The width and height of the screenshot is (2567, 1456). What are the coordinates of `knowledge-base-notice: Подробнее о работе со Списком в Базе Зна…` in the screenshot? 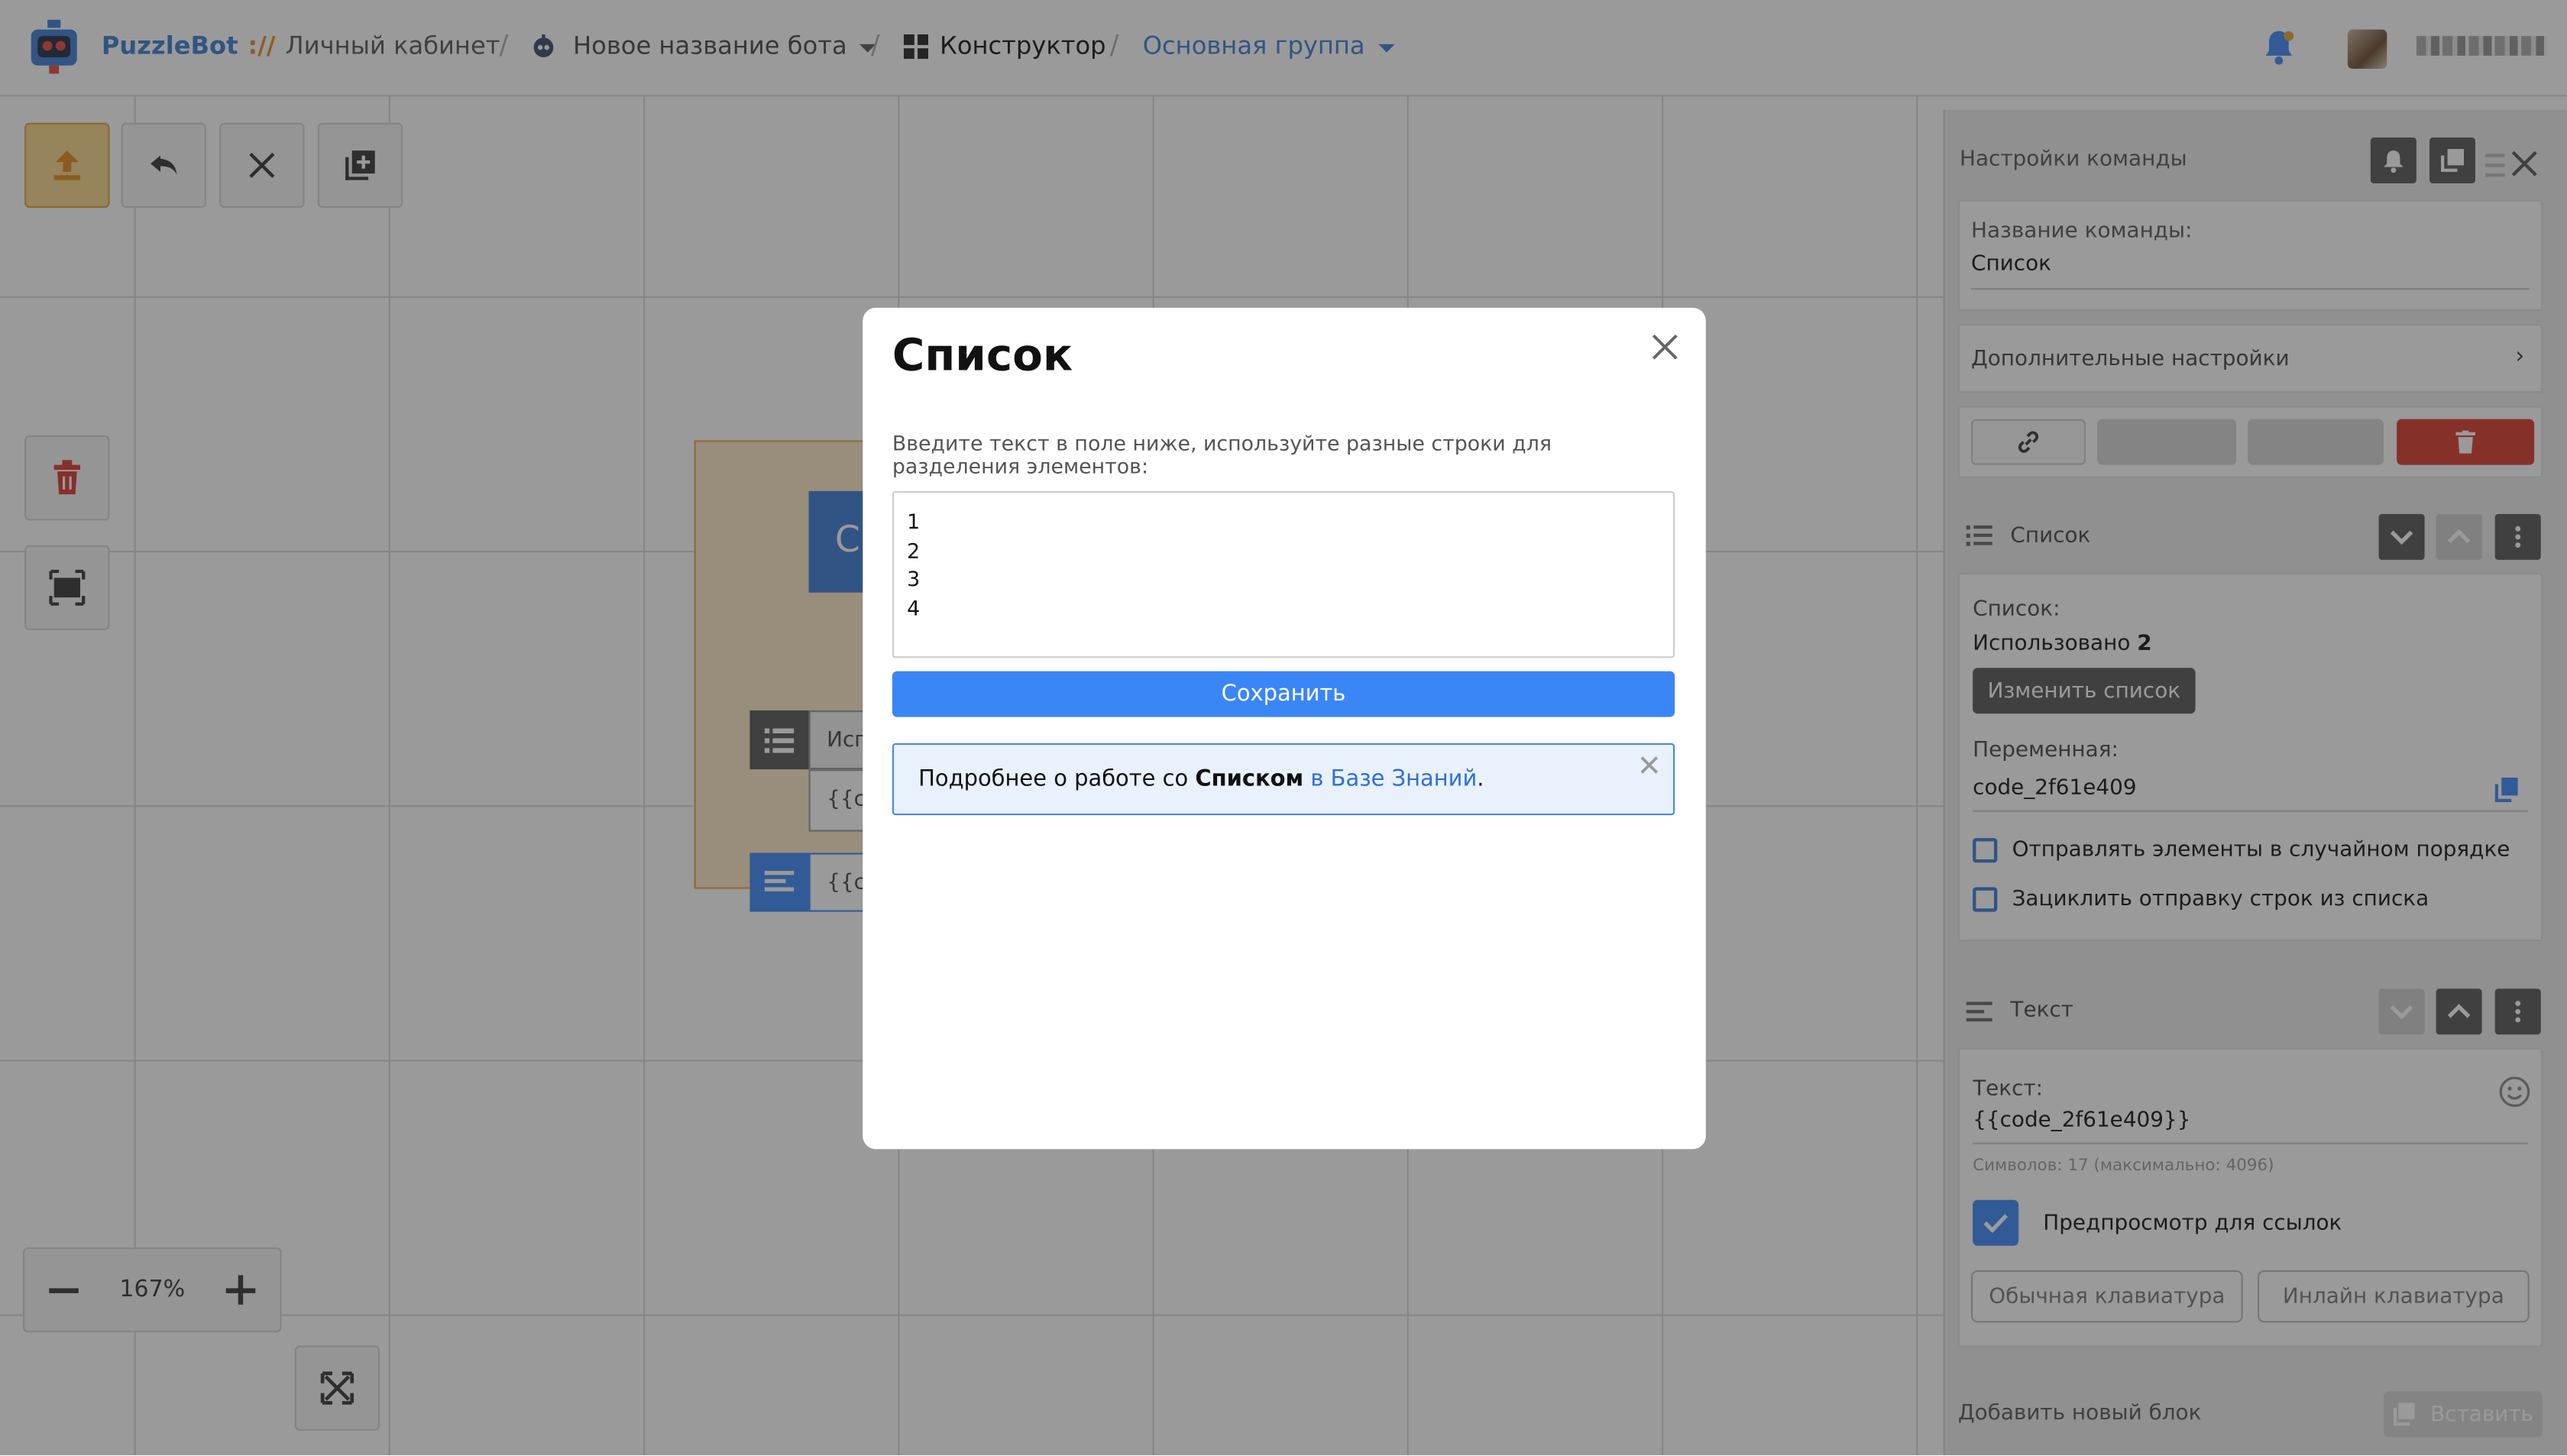 It's located at (1283, 779).